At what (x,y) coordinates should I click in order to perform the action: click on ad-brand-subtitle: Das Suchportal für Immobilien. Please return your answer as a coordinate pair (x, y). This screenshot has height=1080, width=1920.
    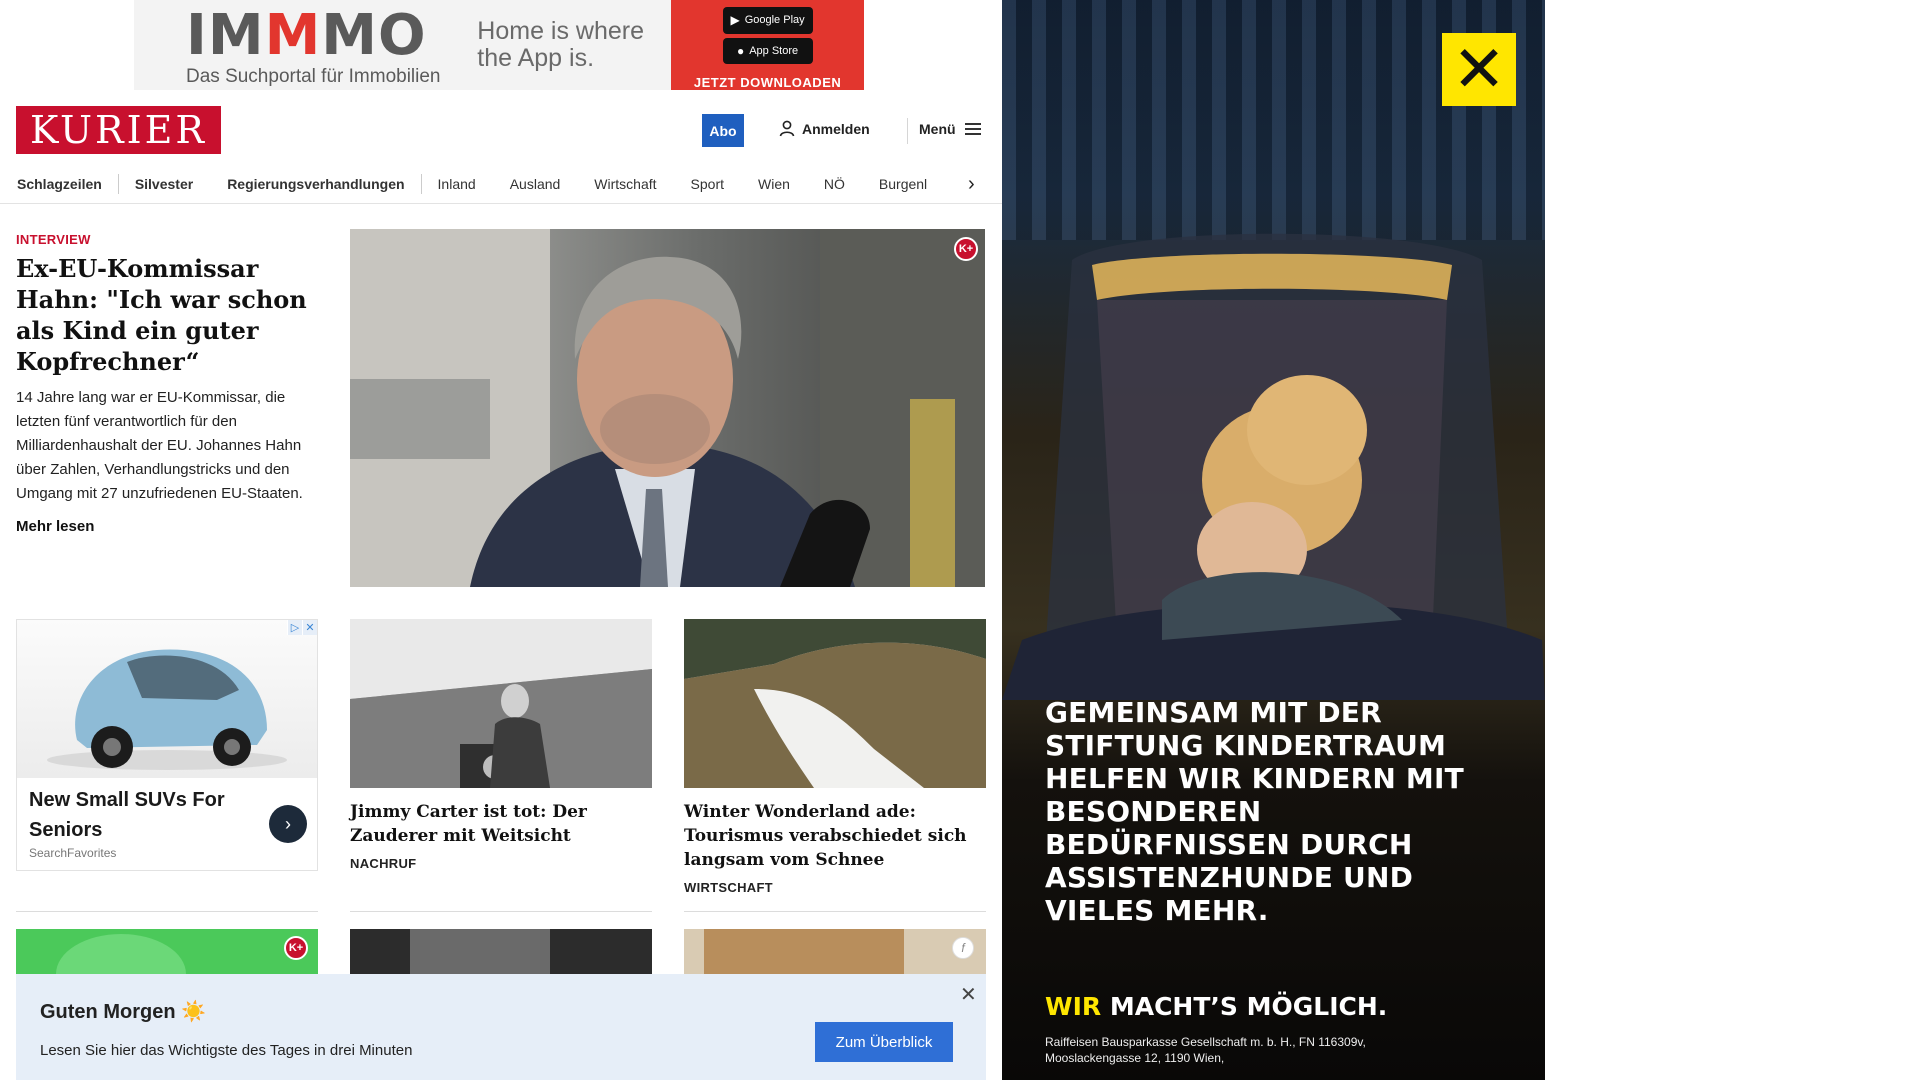
    Looking at the image, I should click on (313, 76).